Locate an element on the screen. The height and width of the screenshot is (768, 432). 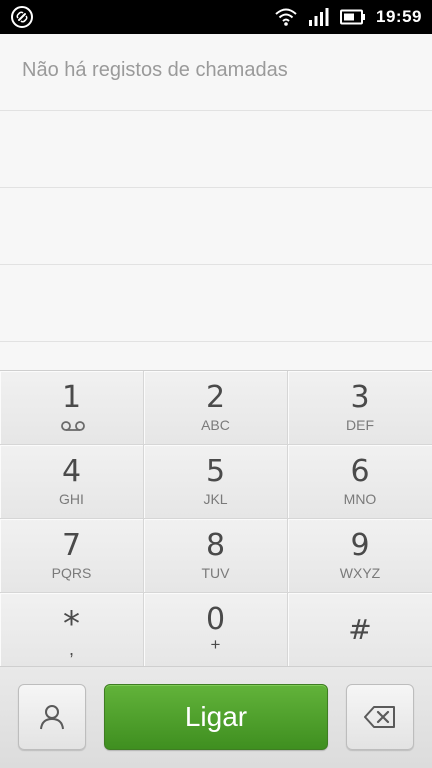
key-6: 6 MNO is located at coordinates (360, 482).